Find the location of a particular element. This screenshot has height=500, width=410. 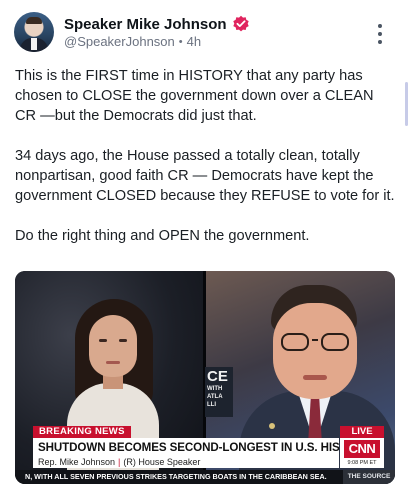

live-badge: LIVE is located at coordinates (362, 432).